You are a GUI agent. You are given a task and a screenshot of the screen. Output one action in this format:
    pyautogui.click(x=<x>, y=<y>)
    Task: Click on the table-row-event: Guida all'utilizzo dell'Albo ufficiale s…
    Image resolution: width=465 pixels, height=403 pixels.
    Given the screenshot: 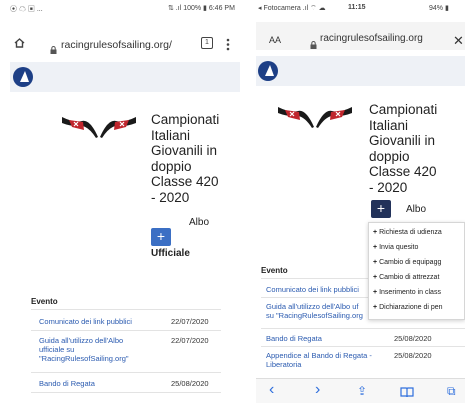 What is the action you would take?
    pyautogui.click(x=103, y=349)
    